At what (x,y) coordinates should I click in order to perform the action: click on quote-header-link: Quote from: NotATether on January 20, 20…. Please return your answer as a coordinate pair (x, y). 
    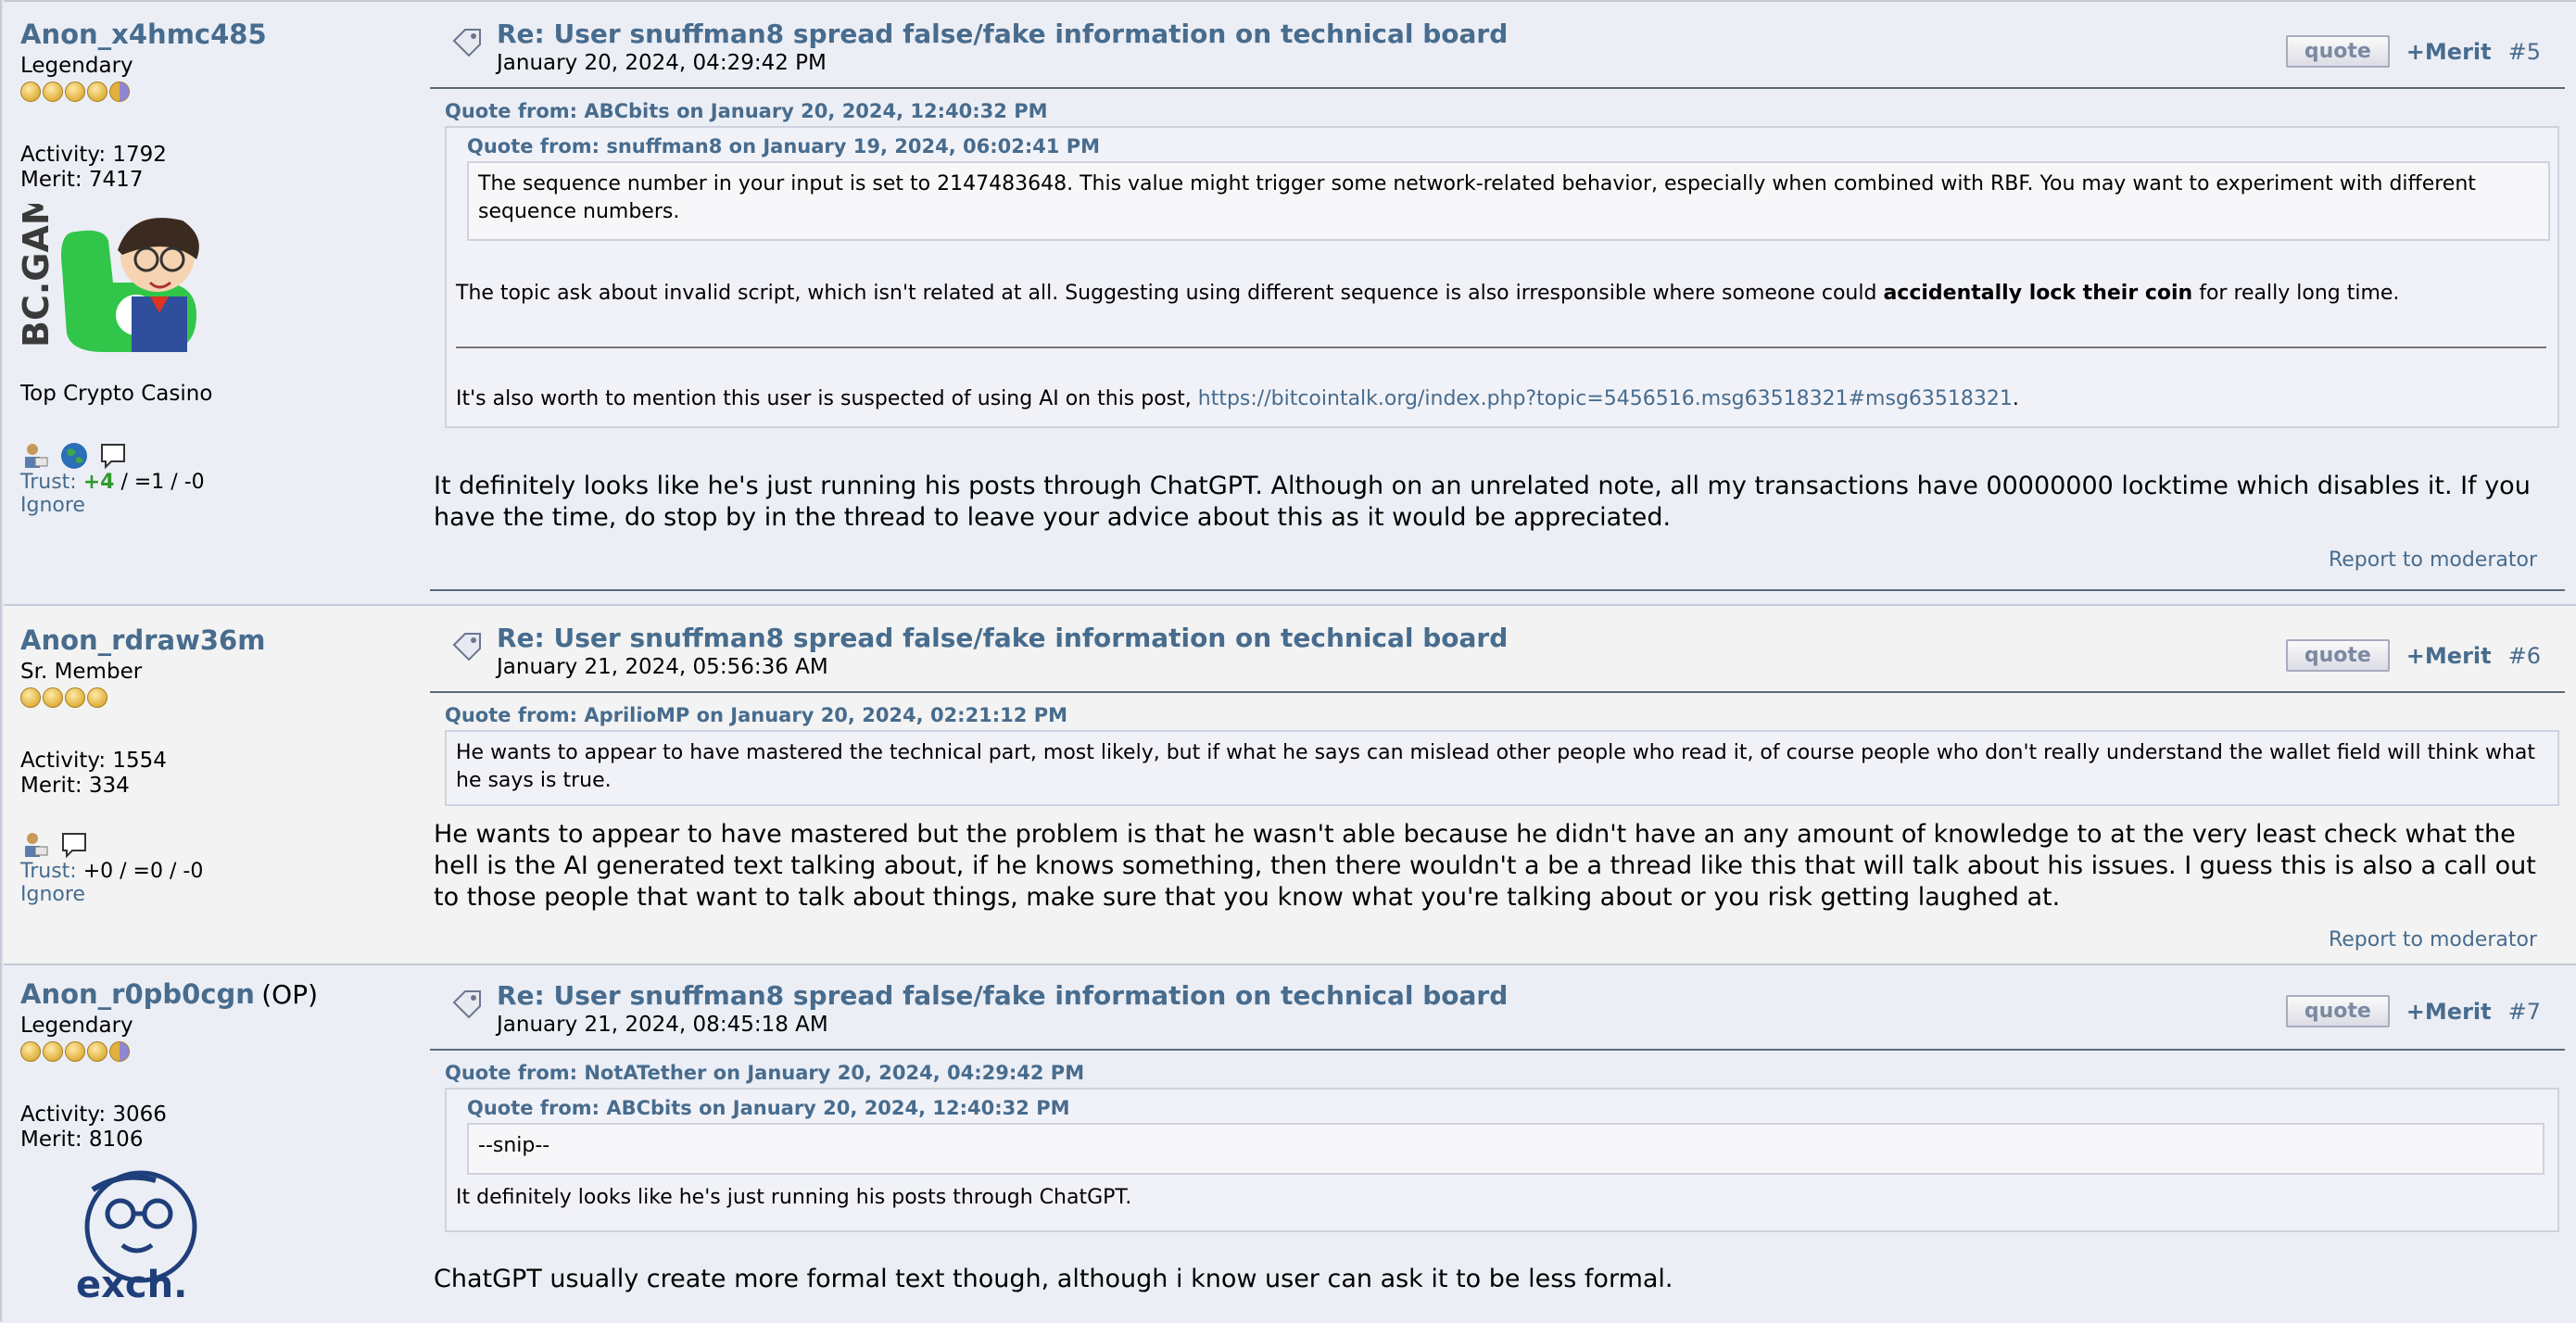
    Looking at the image, I should click on (764, 1073).